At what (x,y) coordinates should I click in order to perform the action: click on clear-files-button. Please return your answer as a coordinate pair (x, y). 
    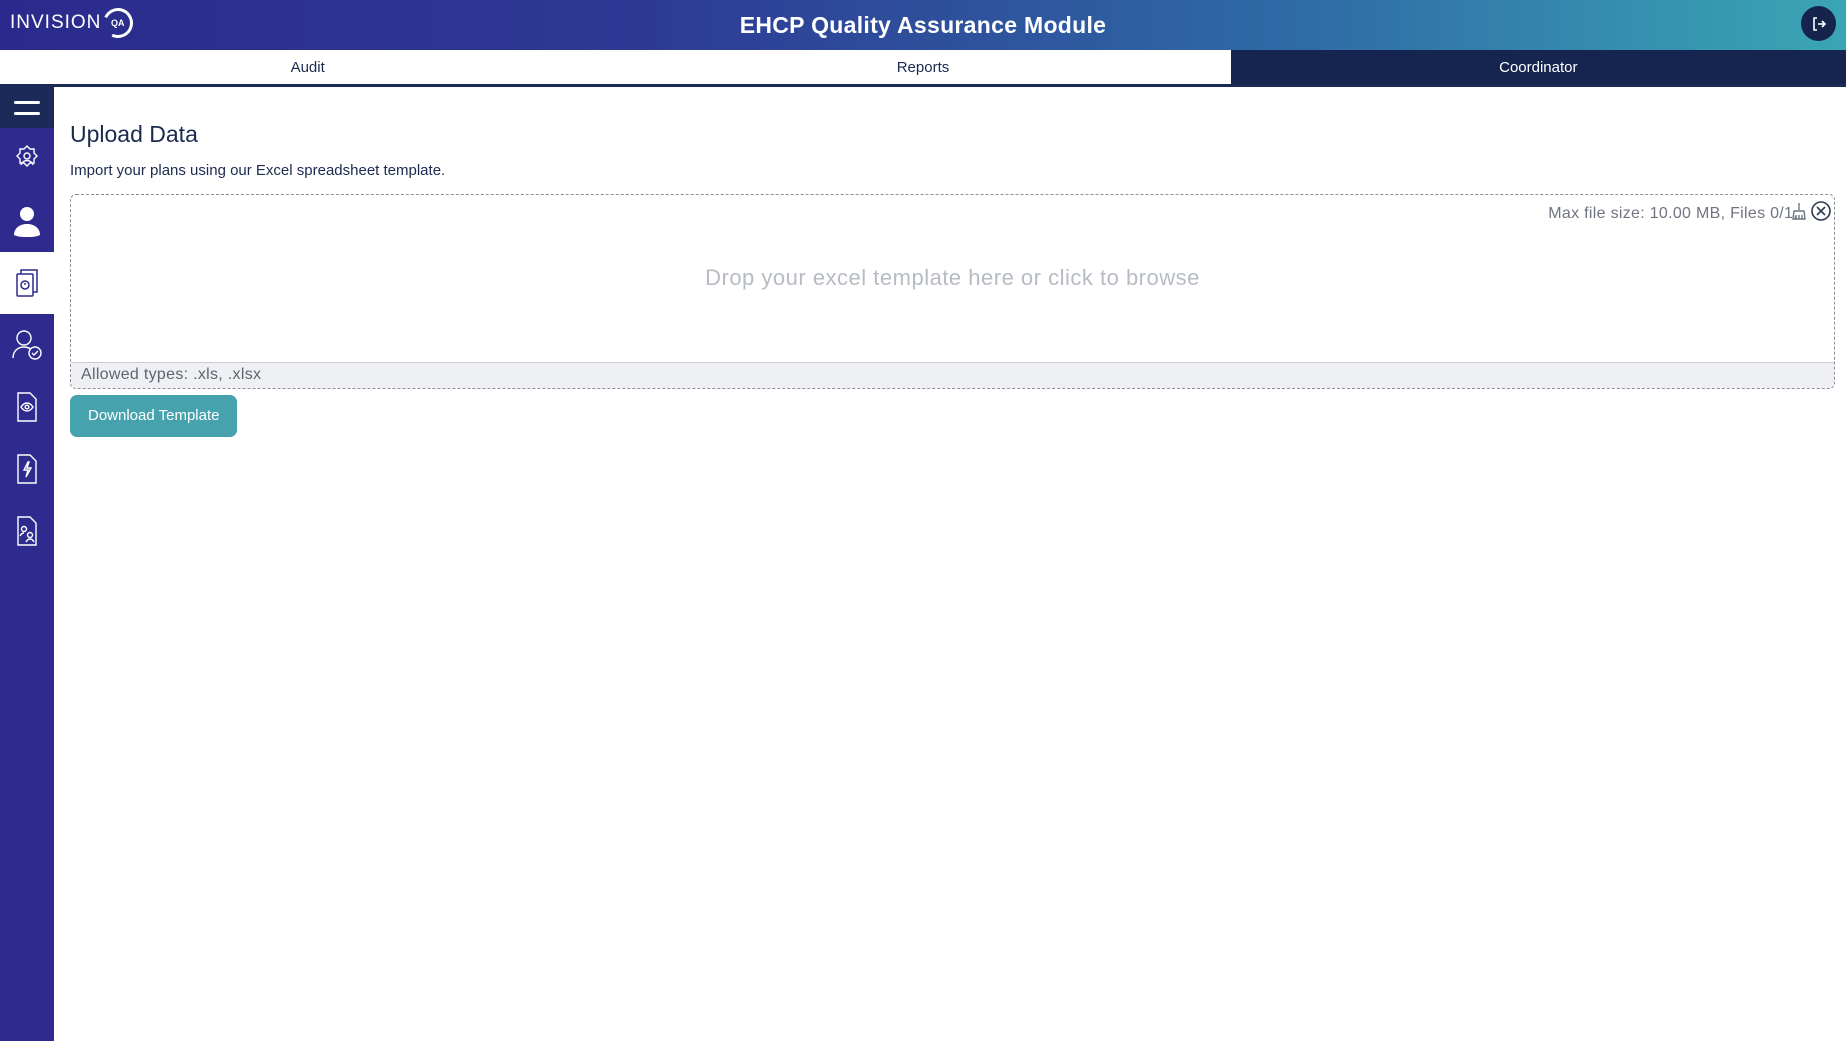
    Looking at the image, I should click on (1799, 211).